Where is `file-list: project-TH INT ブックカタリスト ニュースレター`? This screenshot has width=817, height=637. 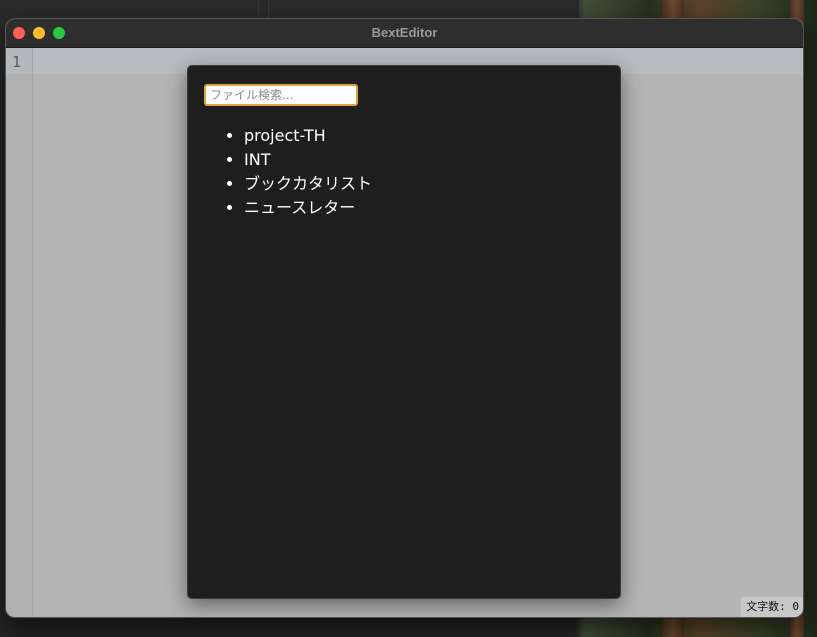 file-list: project-TH INT ブックカタリスト ニュースレター is located at coordinates (299, 172).